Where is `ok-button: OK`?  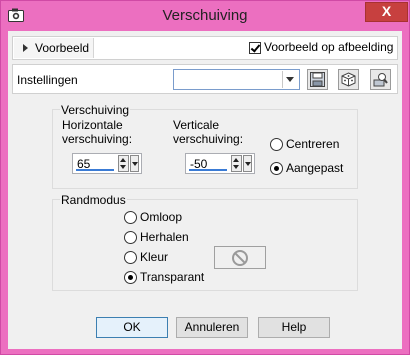 ok-button: OK is located at coordinates (132, 327).